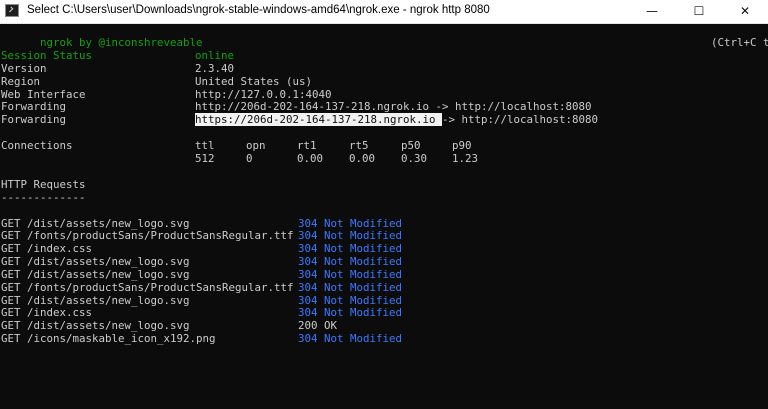 The height and width of the screenshot is (409, 768). What do you see at coordinates (121, 339) in the screenshot?
I see `request-path: /icons/maskable_icon_x192.png` at bounding box center [121, 339].